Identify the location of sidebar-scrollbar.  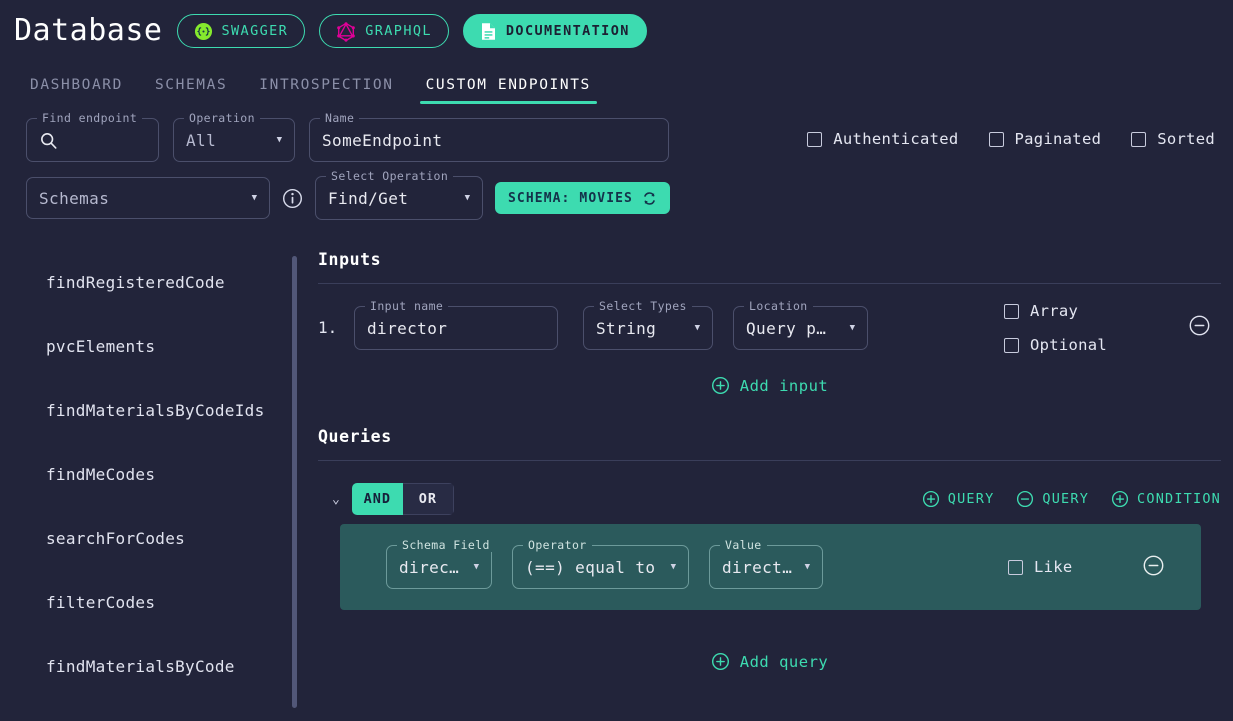
(294, 485).